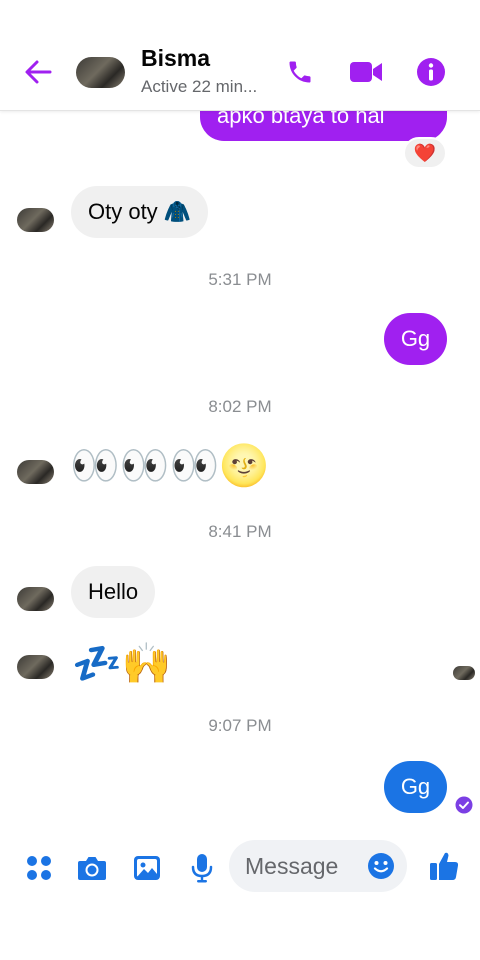 This screenshot has width=480, height=960. I want to click on incoming-message: Hello, so click(113, 592).